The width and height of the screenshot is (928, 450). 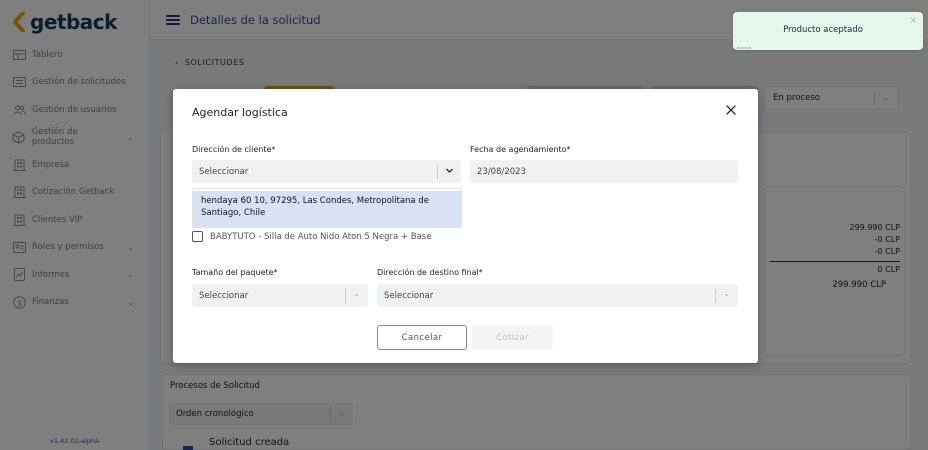 What do you see at coordinates (197, 236) in the screenshot?
I see `product-checkbox` at bounding box center [197, 236].